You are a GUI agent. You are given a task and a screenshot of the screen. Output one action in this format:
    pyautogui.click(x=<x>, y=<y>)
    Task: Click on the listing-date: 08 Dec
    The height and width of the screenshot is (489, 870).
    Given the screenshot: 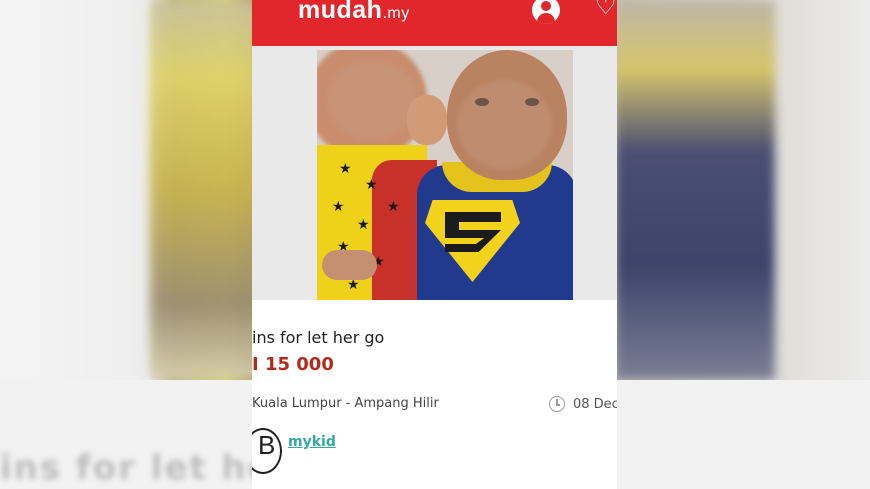 What is the action you would take?
    pyautogui.click(x=595, y=404)
    